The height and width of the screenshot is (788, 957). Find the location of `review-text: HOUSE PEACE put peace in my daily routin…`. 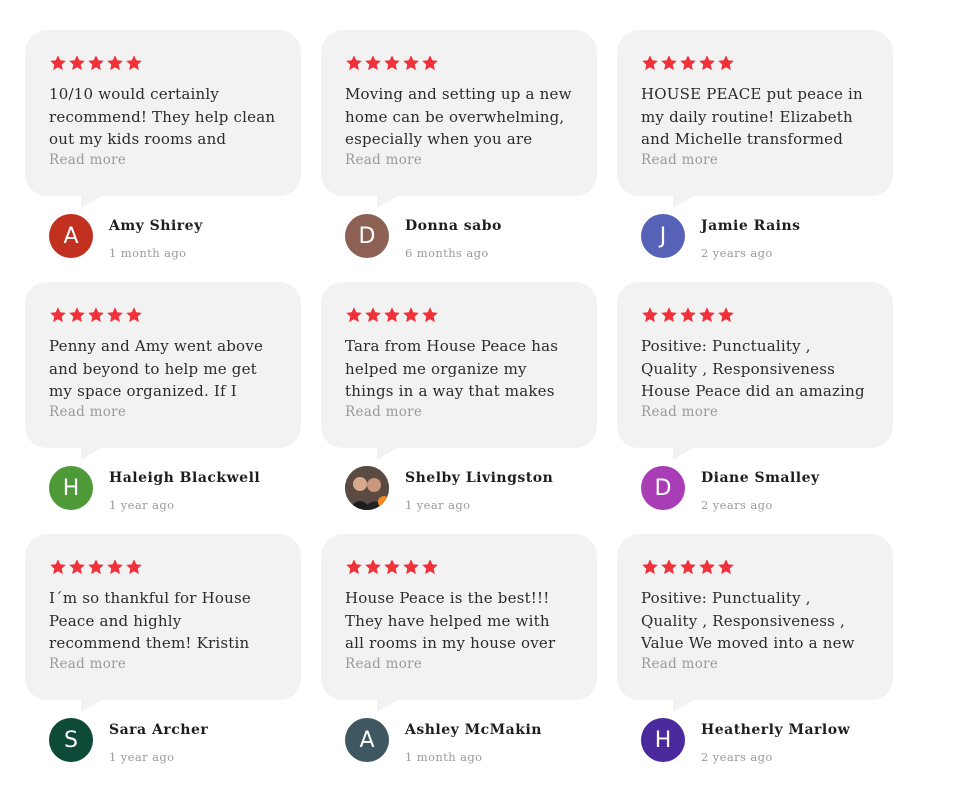

review-text: HOUSE PEACE put peace in my daily routin… is located at coordinates (752, 116).